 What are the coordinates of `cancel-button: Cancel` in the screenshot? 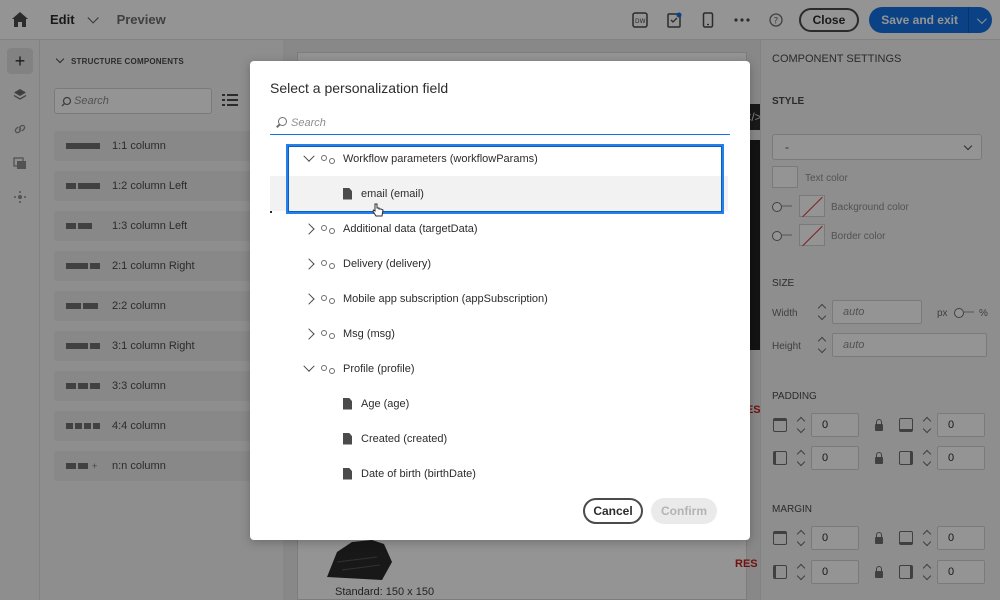 It's located at (613, 511).